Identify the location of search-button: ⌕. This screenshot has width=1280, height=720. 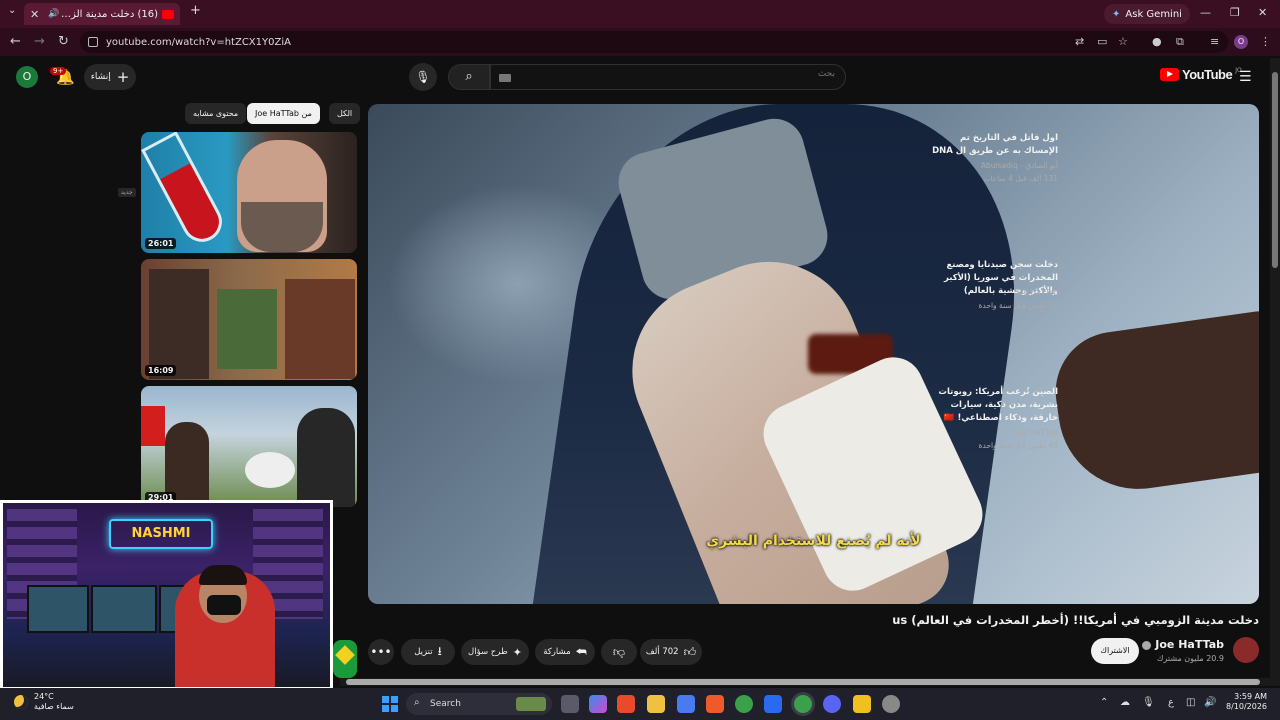
(469, 77).